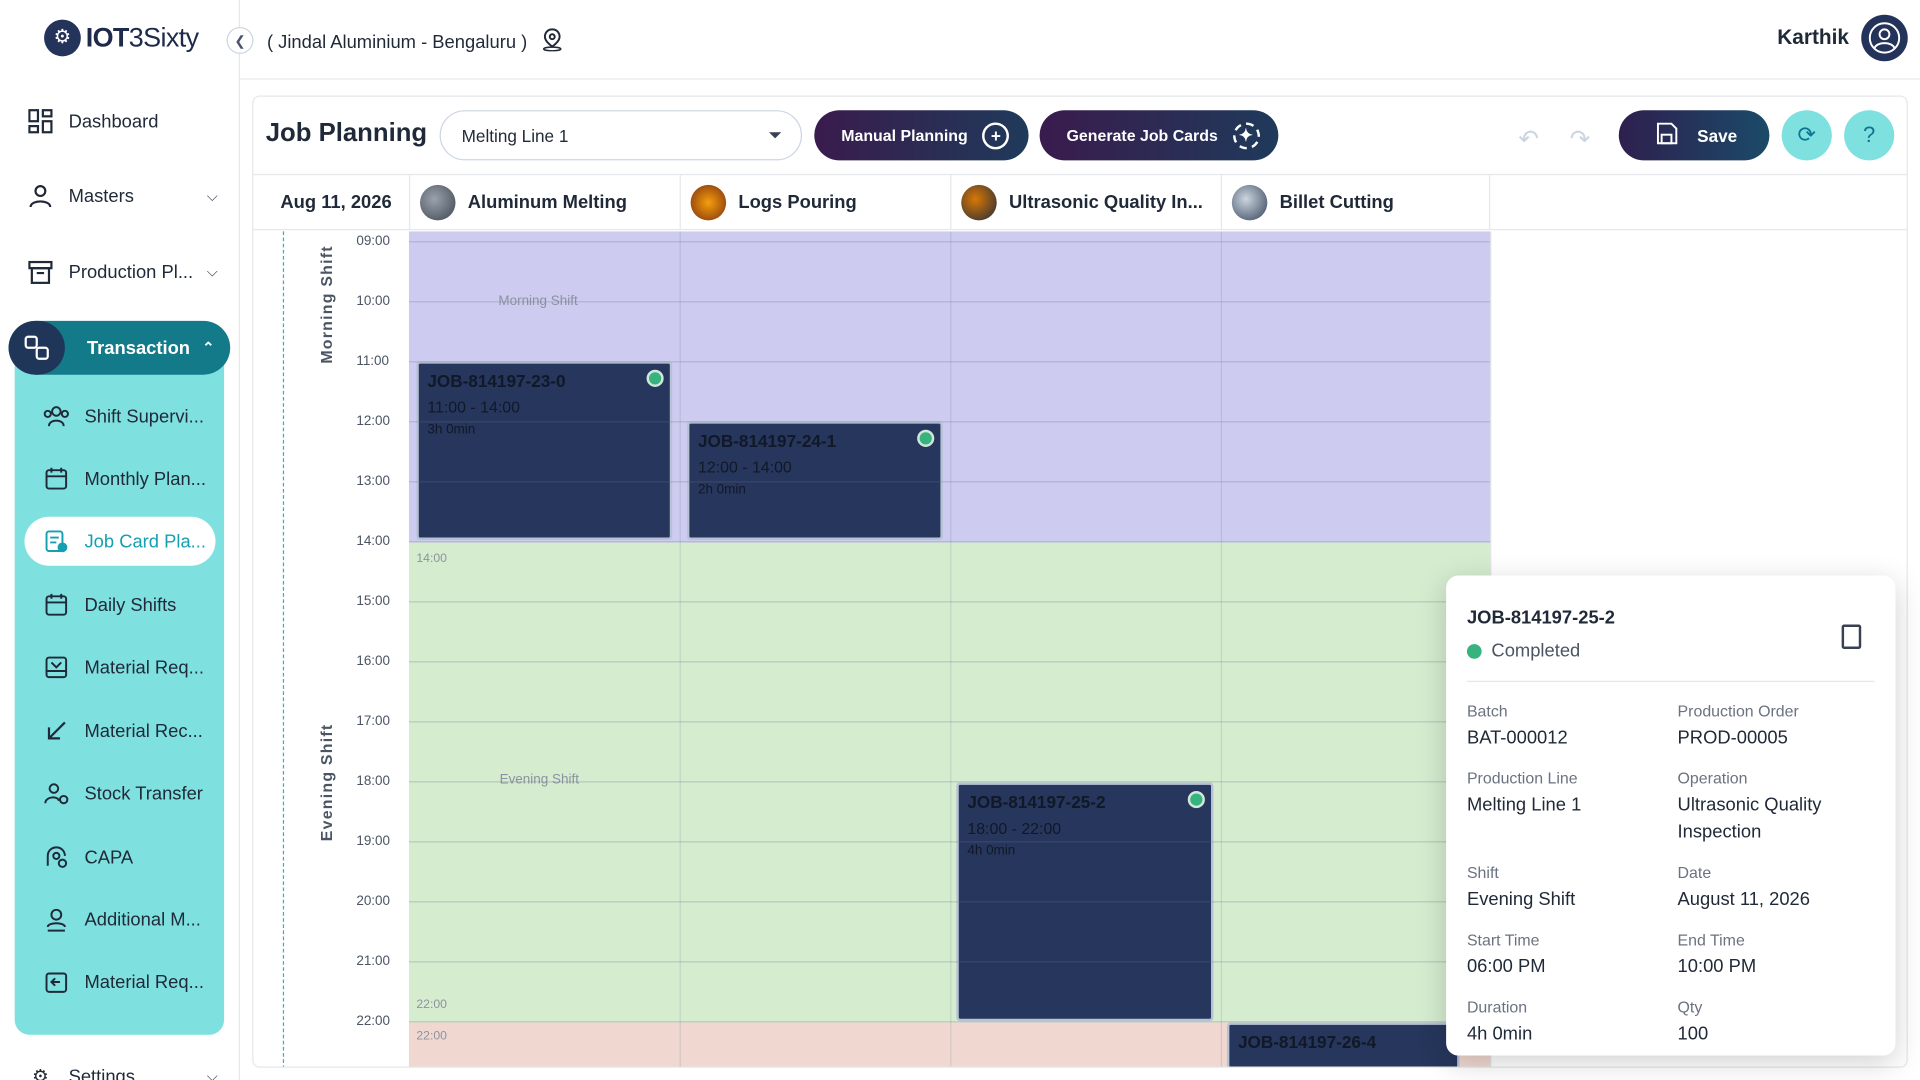  Describe the element at coordinates (373, 241) in the screenshot. I see `time-tick-label: 09:00` at that location.